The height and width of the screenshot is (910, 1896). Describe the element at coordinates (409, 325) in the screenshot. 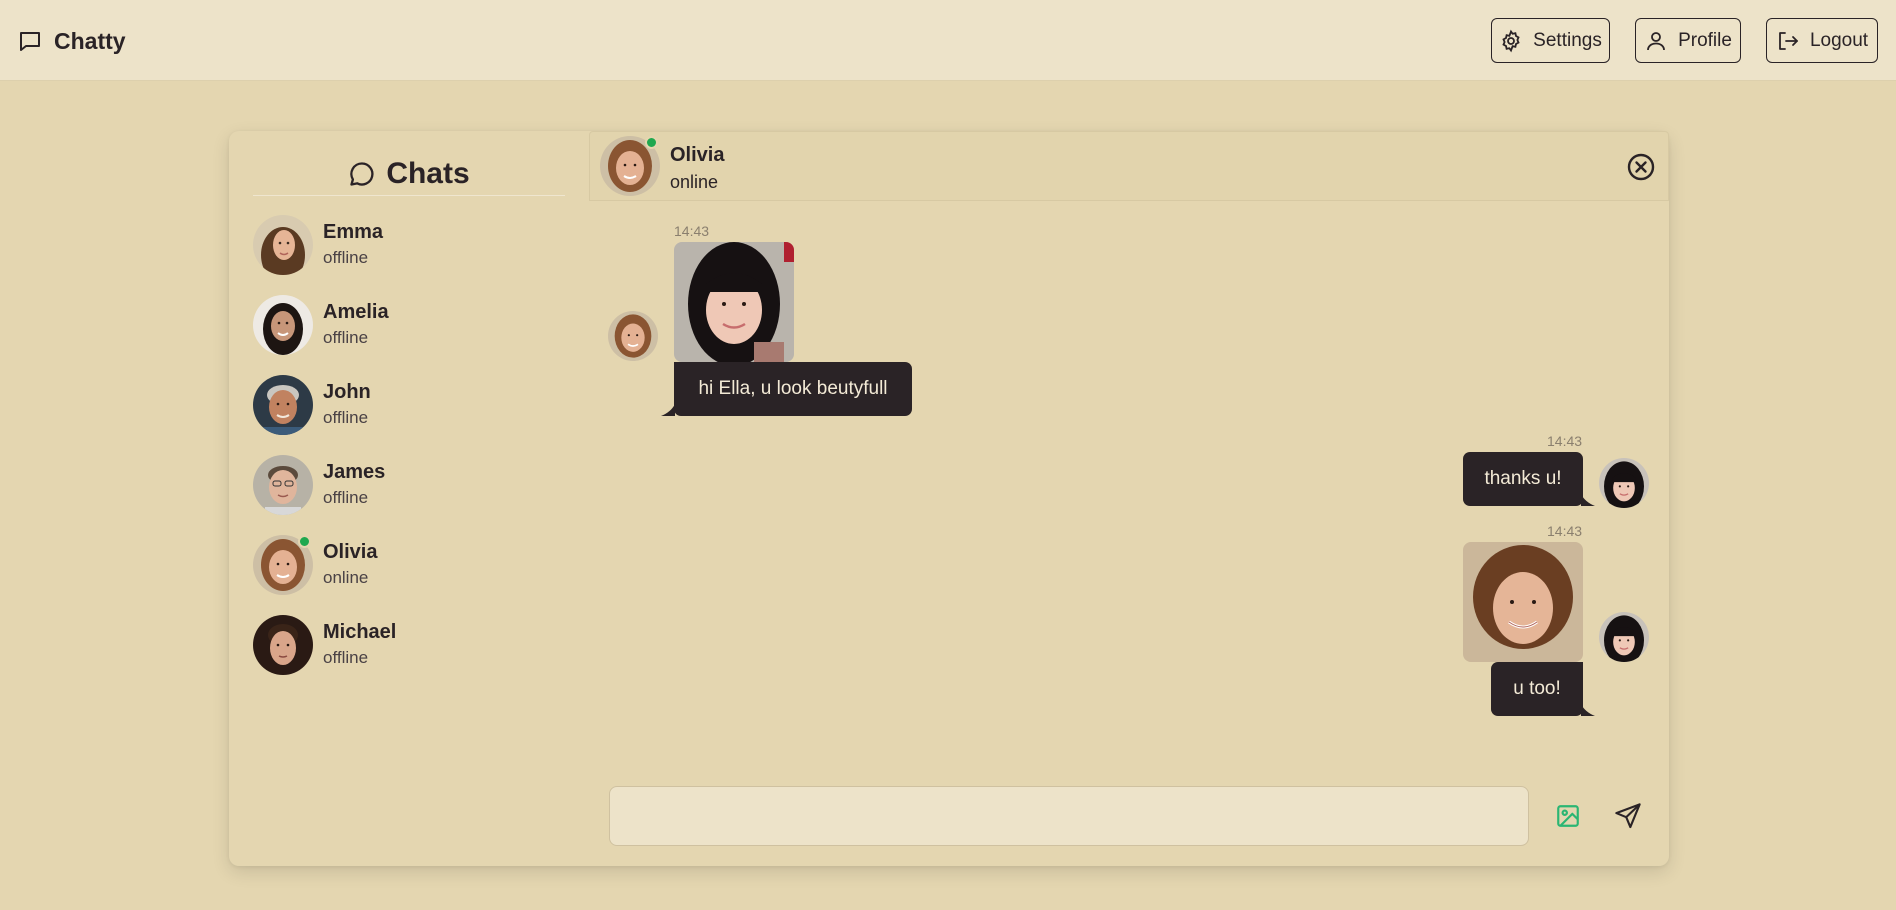

I see `chat-item-amelia: Amelia offline` at that location.